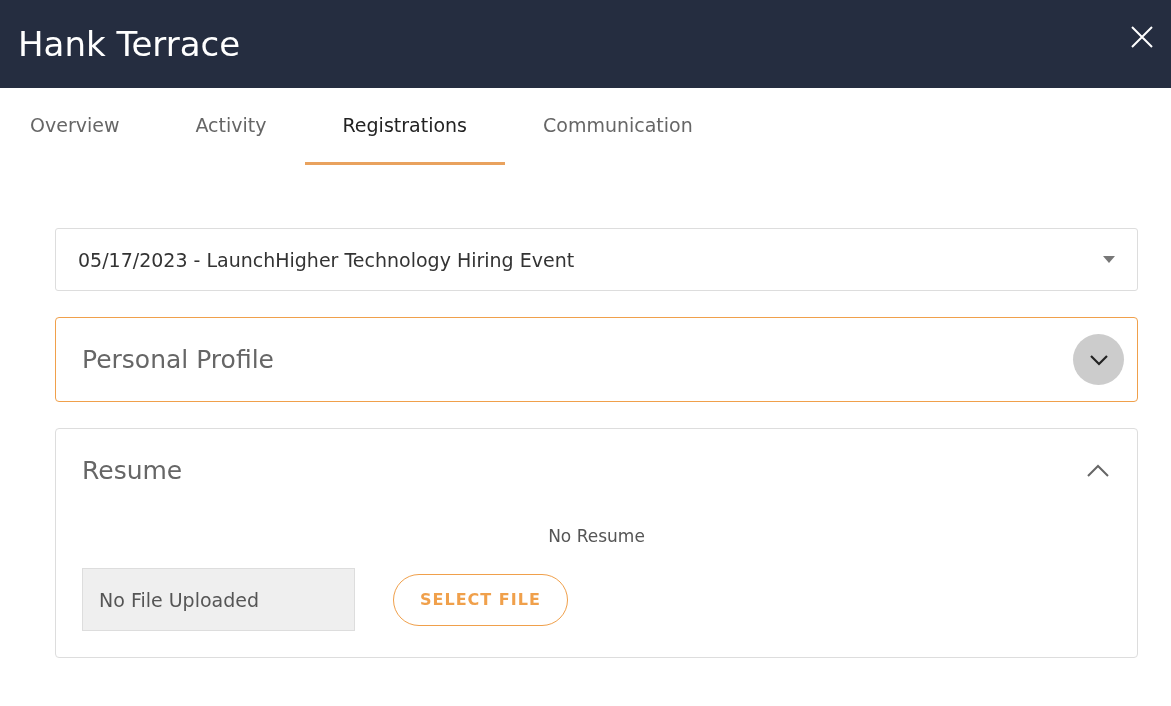 The image size is (1171, 706). What do you see at coordinates (1109, 259) in the screenshot?
I see `dropdown-caret-icon` at bounding box center [1109, 259].